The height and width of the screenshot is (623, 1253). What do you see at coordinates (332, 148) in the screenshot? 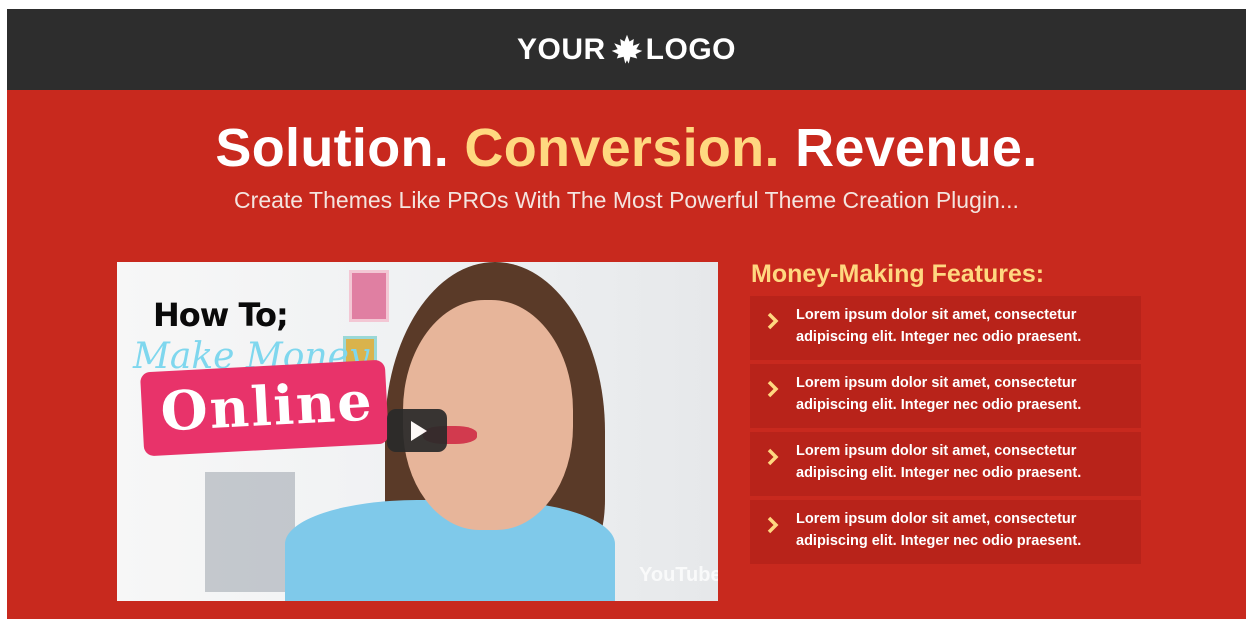
I see `headline-part1: Solution.` at bounding box center [332, 148].